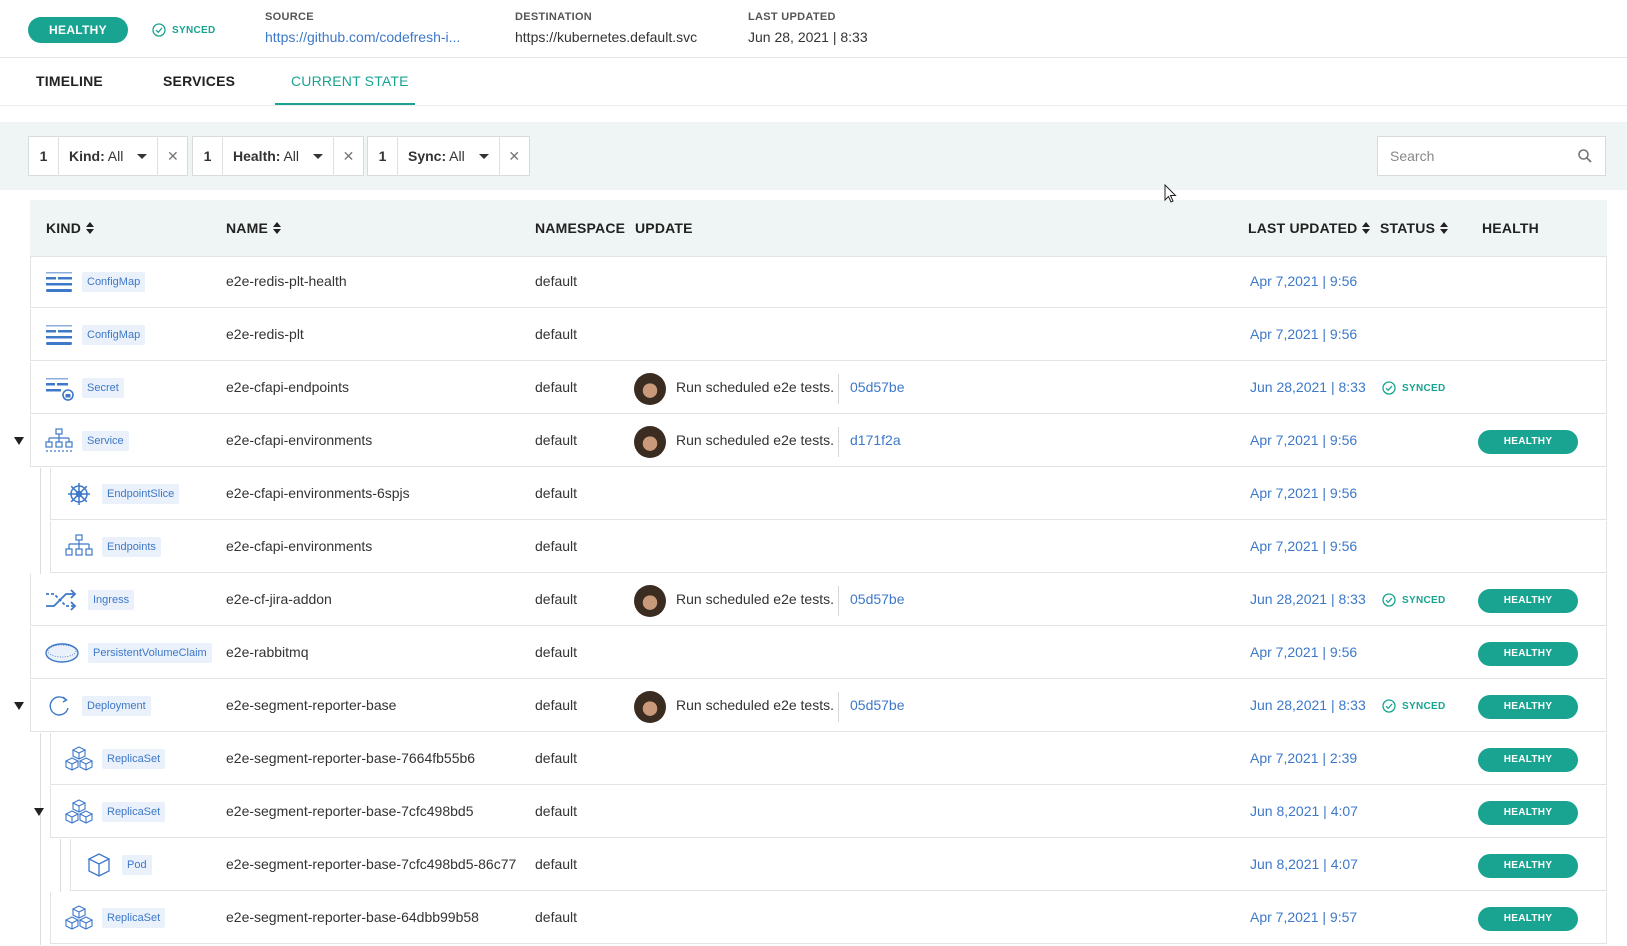 The height and width of the screenshot is (946, 1627). Describe the element at coordinates (318, 156) in the screenshot. I see `caret-down-icon` at that location.